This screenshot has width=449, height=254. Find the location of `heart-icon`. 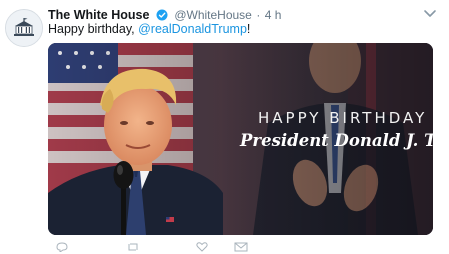

heart-icon is located at coordinates (202, 247).